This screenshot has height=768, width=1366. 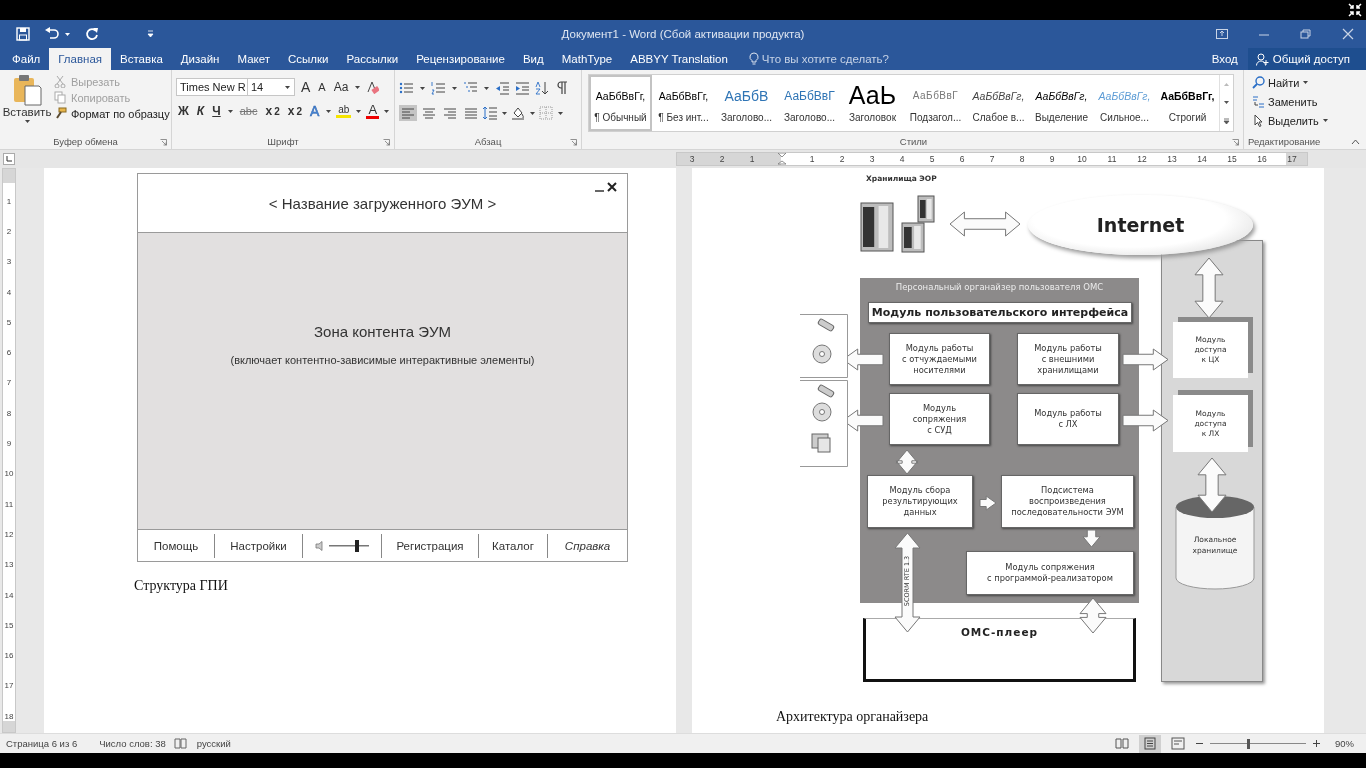 I want to click on diagram-node: Подсистема воспроизведения последовательности ЭУМ, so click(x=1067, y=501).